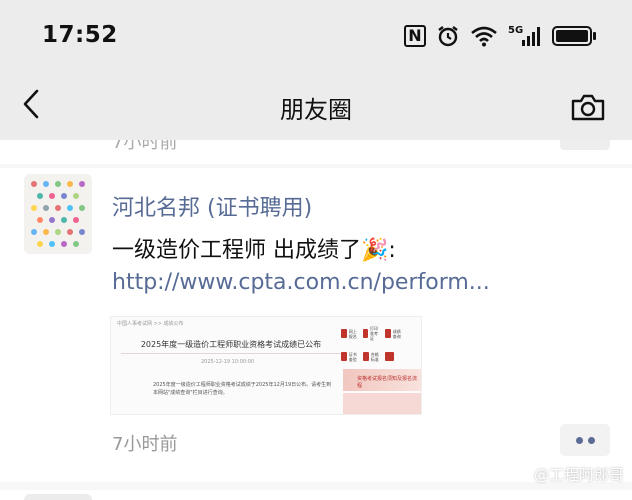 The width and height of the screenshot is (632, 500). I want to click on nav-bar: 朋友圈, so click(316, 106).